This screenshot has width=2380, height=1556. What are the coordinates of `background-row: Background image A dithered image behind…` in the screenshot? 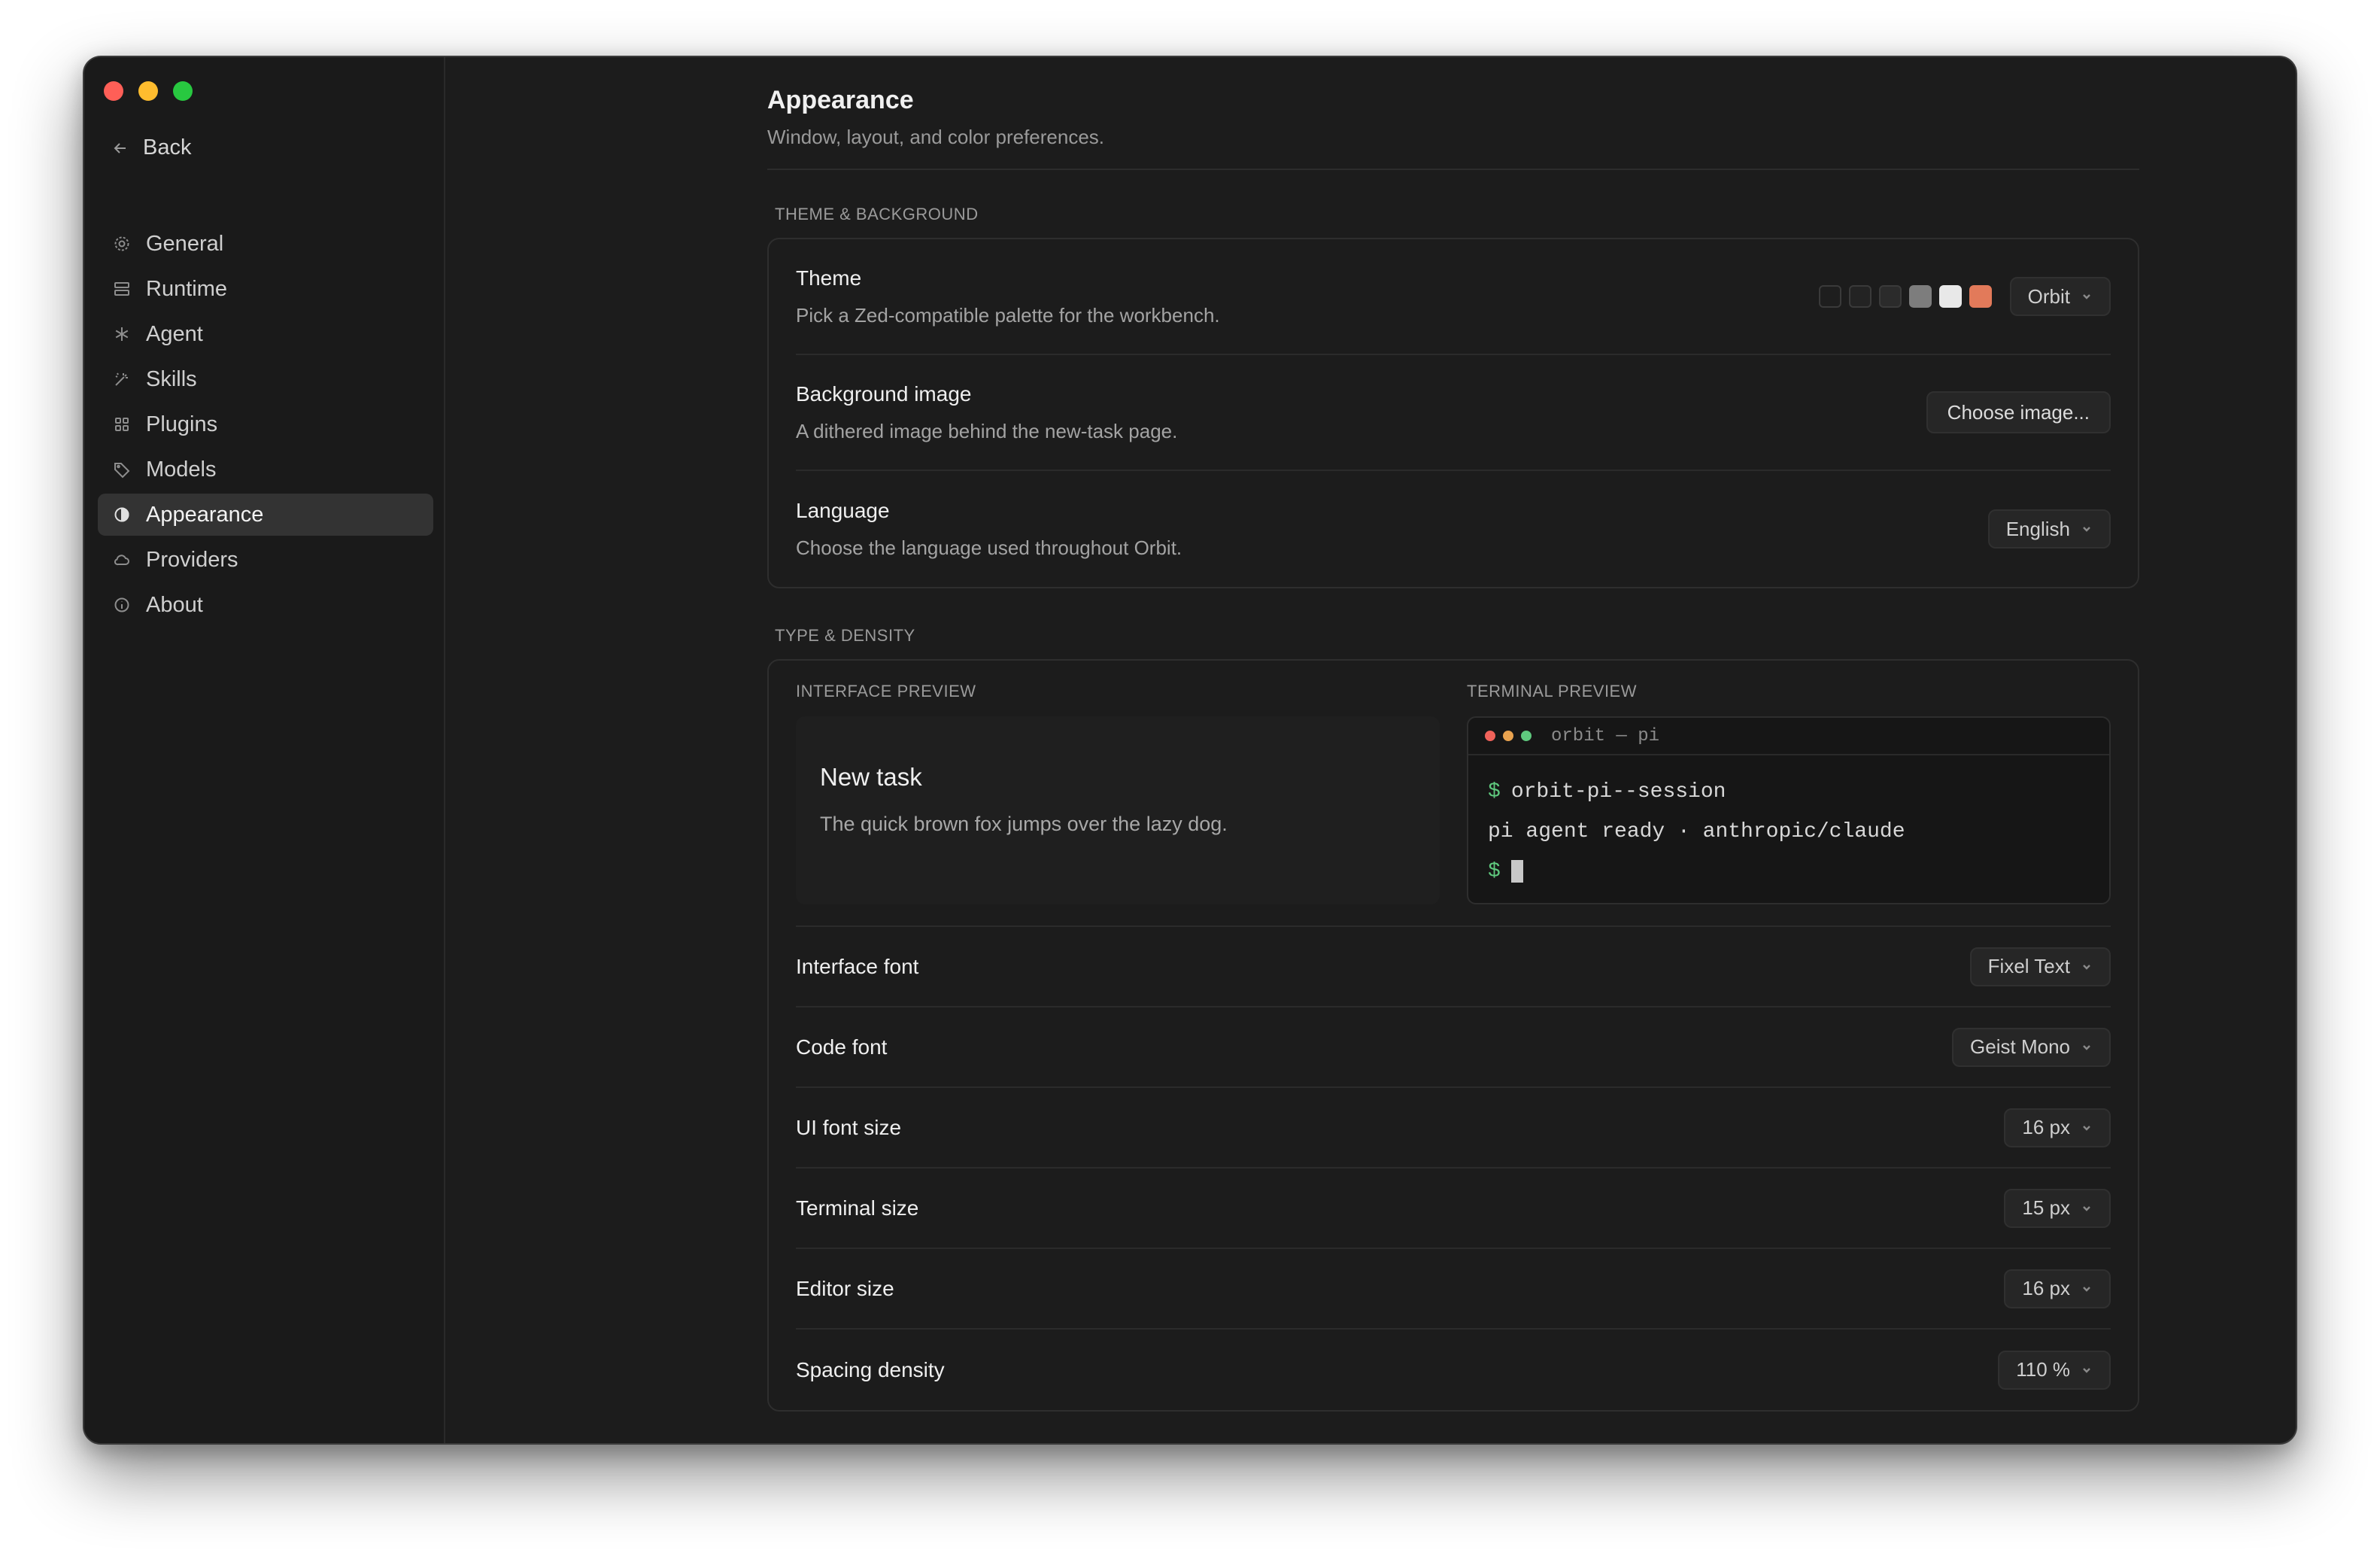 It's located at (1453, 413).